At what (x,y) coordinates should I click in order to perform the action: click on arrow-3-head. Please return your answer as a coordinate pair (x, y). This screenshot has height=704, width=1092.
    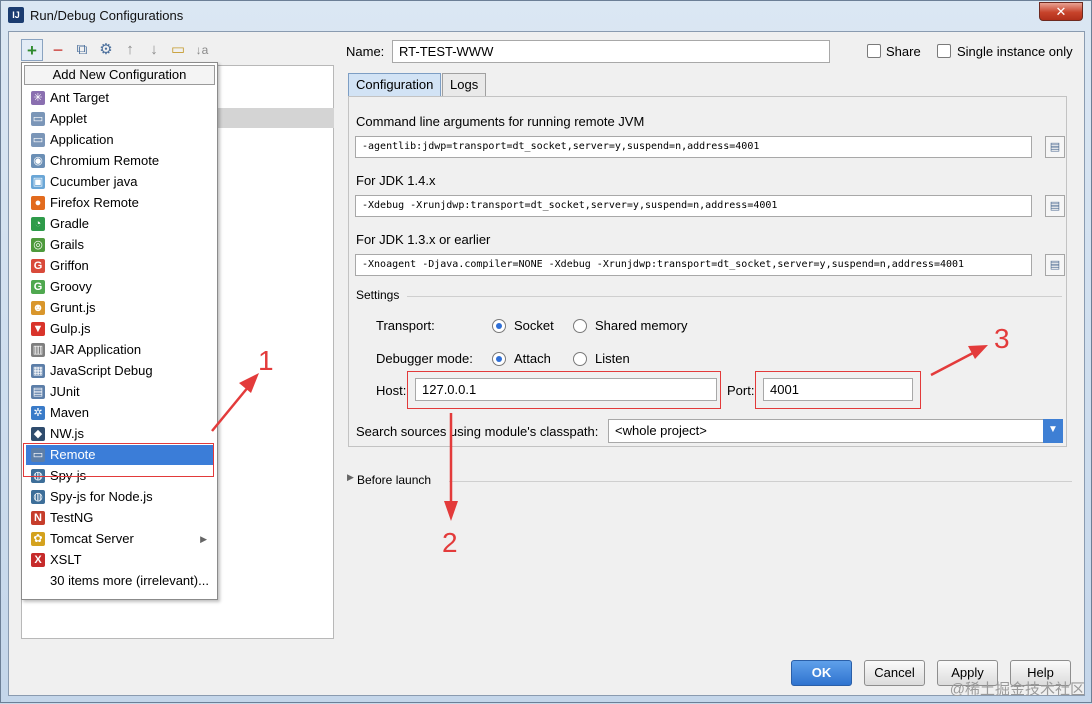
    Looking at the image, I should click on (978, 352).